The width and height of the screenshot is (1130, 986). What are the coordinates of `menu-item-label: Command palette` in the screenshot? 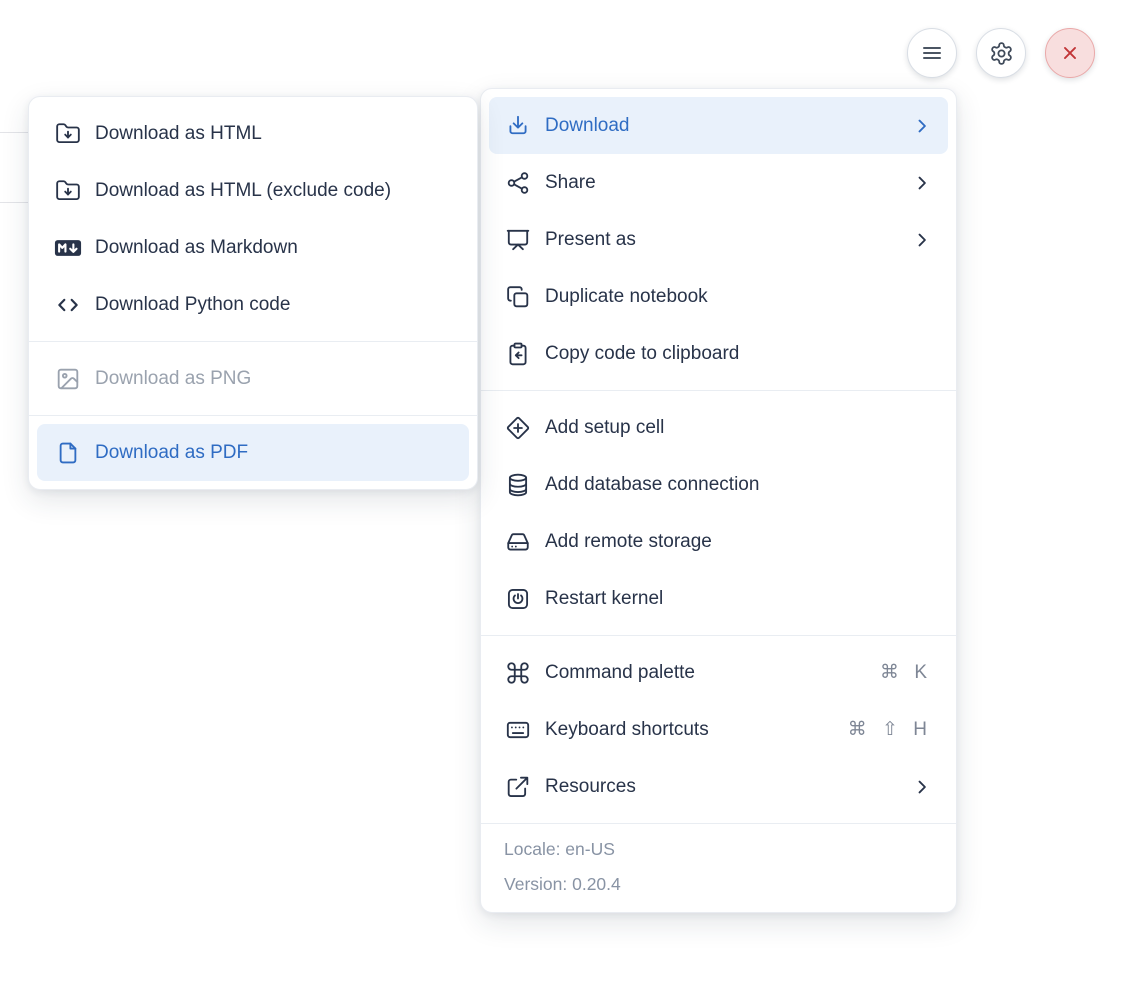 It's located at (620, 672).